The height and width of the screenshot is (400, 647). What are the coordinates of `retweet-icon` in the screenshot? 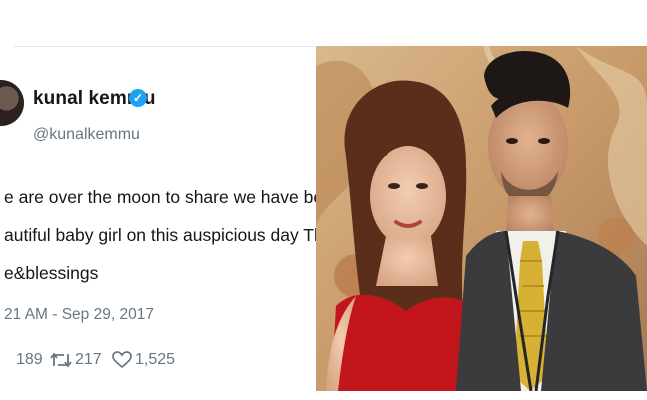 It's located at (61, 360).